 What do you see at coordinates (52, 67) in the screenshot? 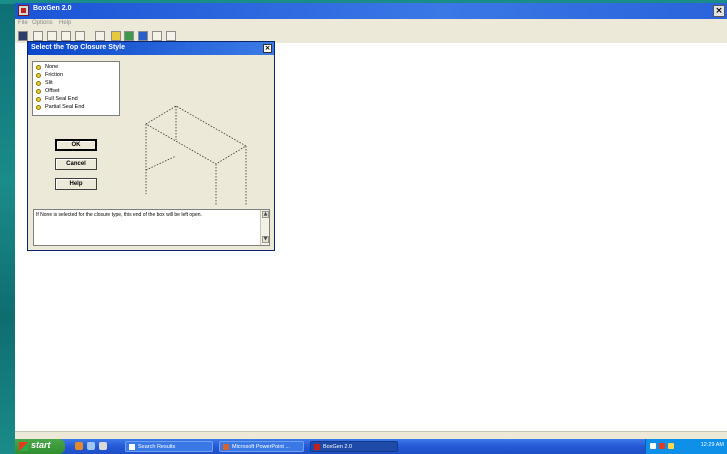
I see `option-label: None` at bounding box center [52, 67].